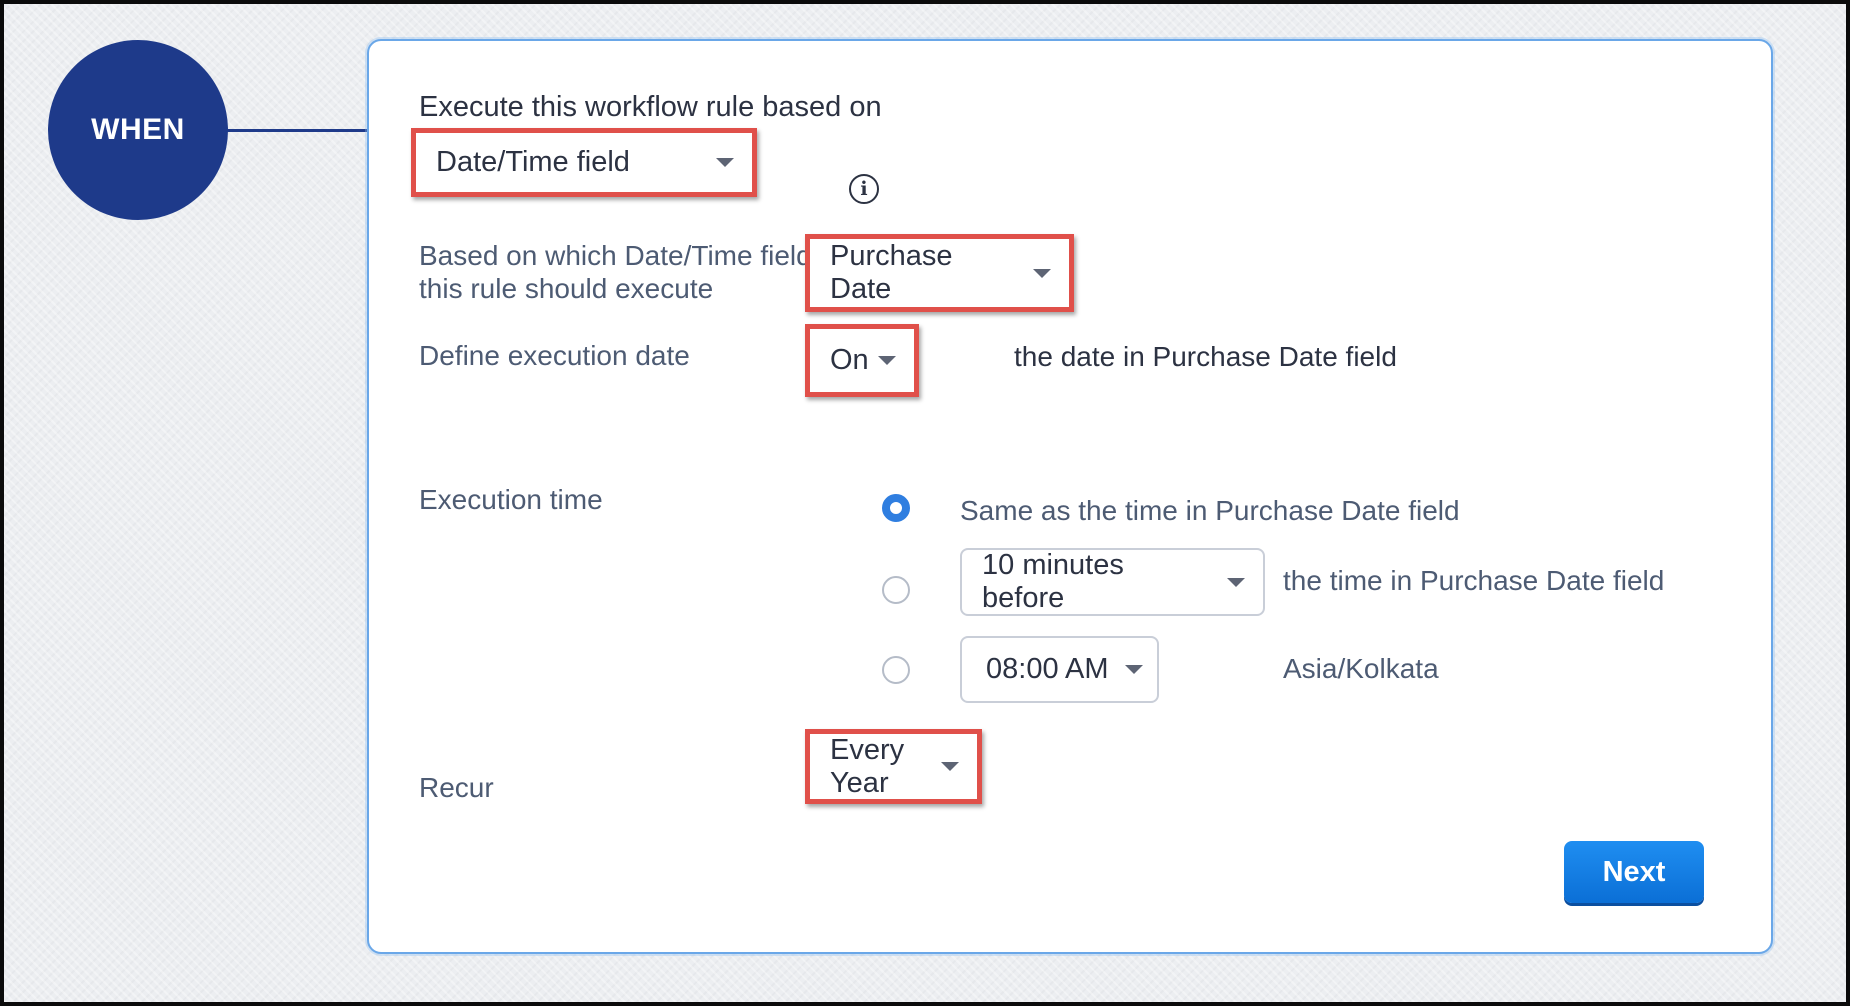 This screenshot has height=1006, width=1850. I want to click on when-node: WHEN, so click(138, 130).